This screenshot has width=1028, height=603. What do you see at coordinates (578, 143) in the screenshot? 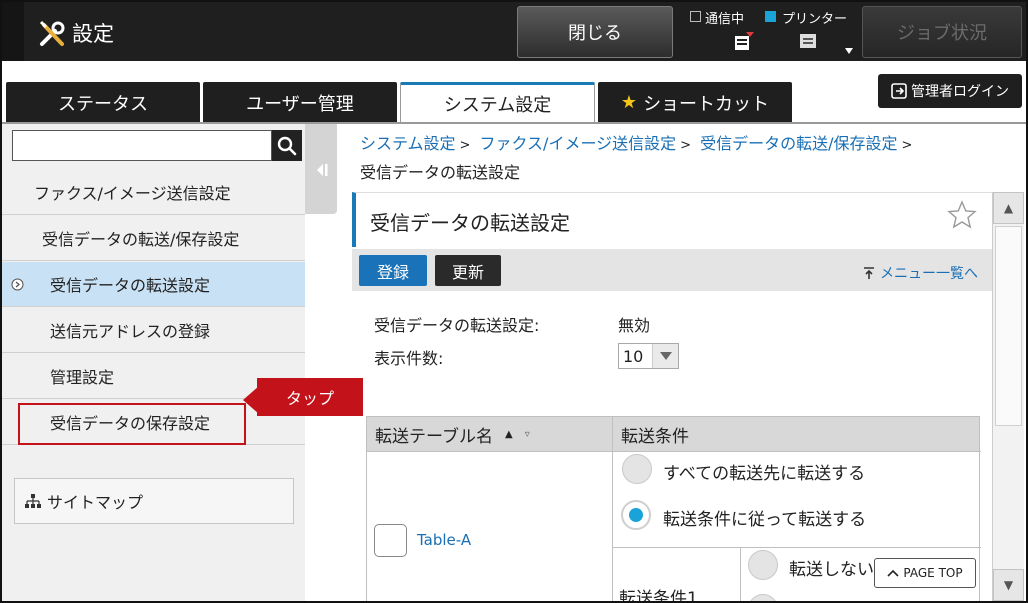
I see `breadcrumb-link-fax: ファクス/イメージ送信設定` at bounding box center [578, 143].